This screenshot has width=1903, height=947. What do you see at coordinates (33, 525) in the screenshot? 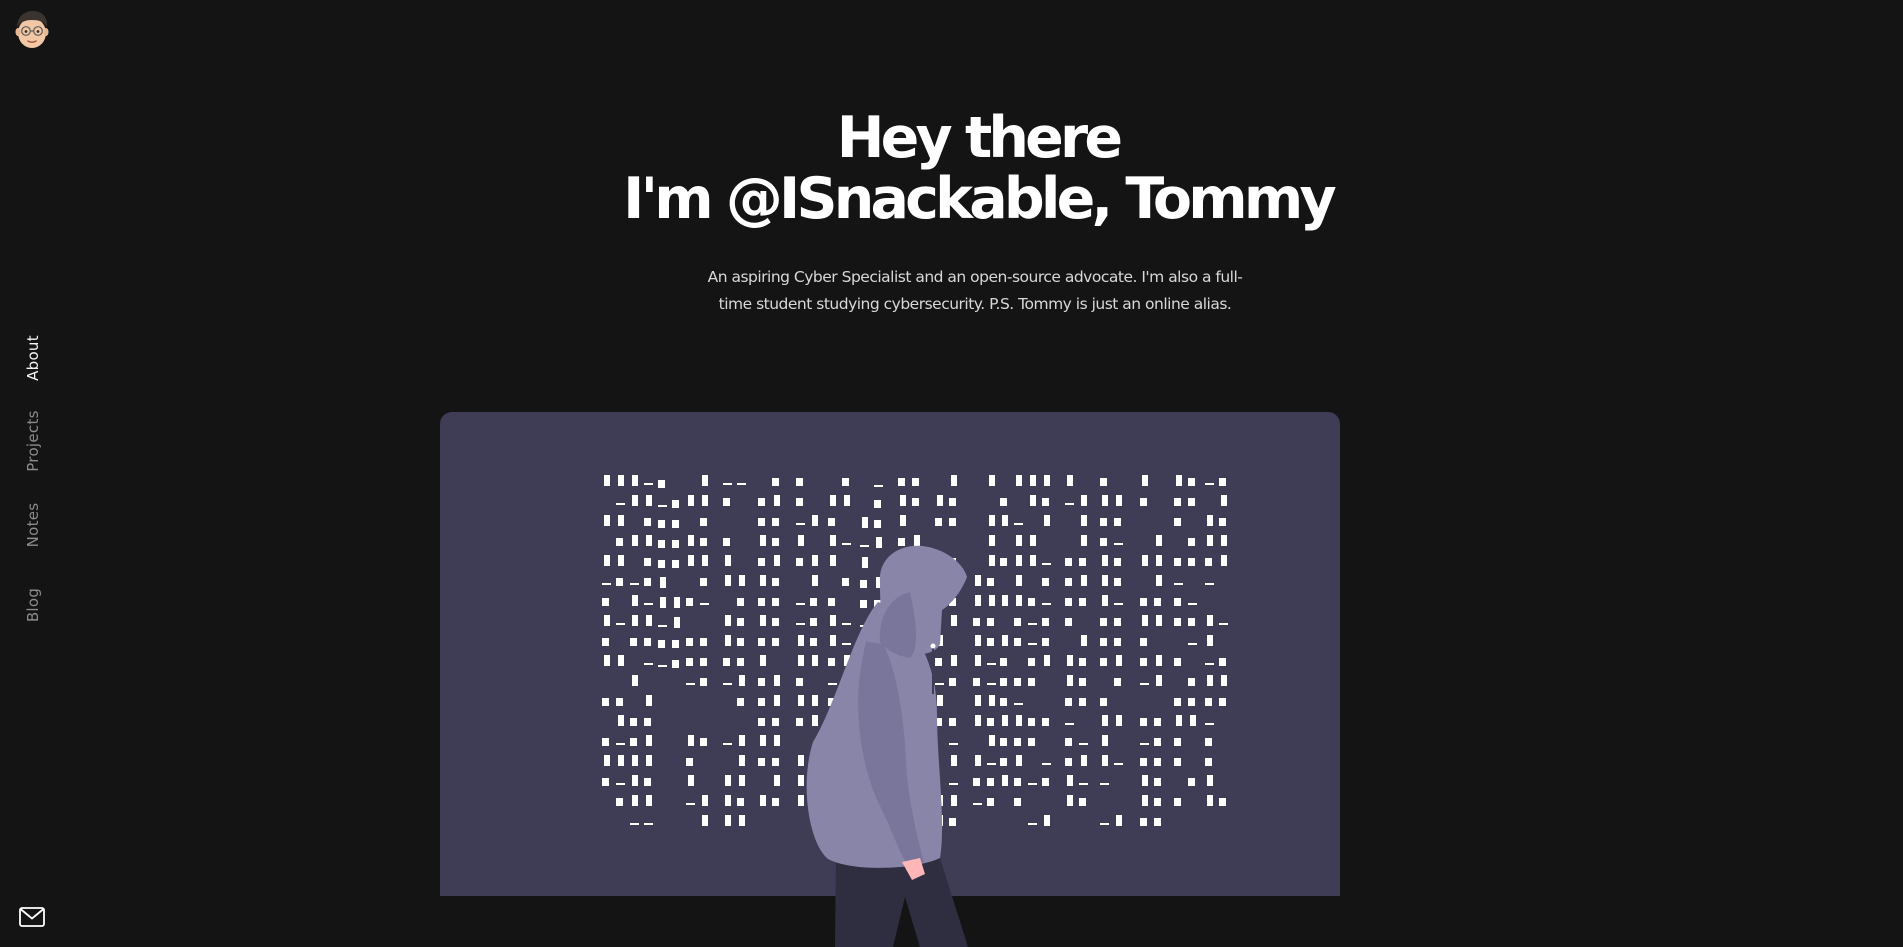
I see `nav-item-notes: Notes` at bounding box center [33, 525].